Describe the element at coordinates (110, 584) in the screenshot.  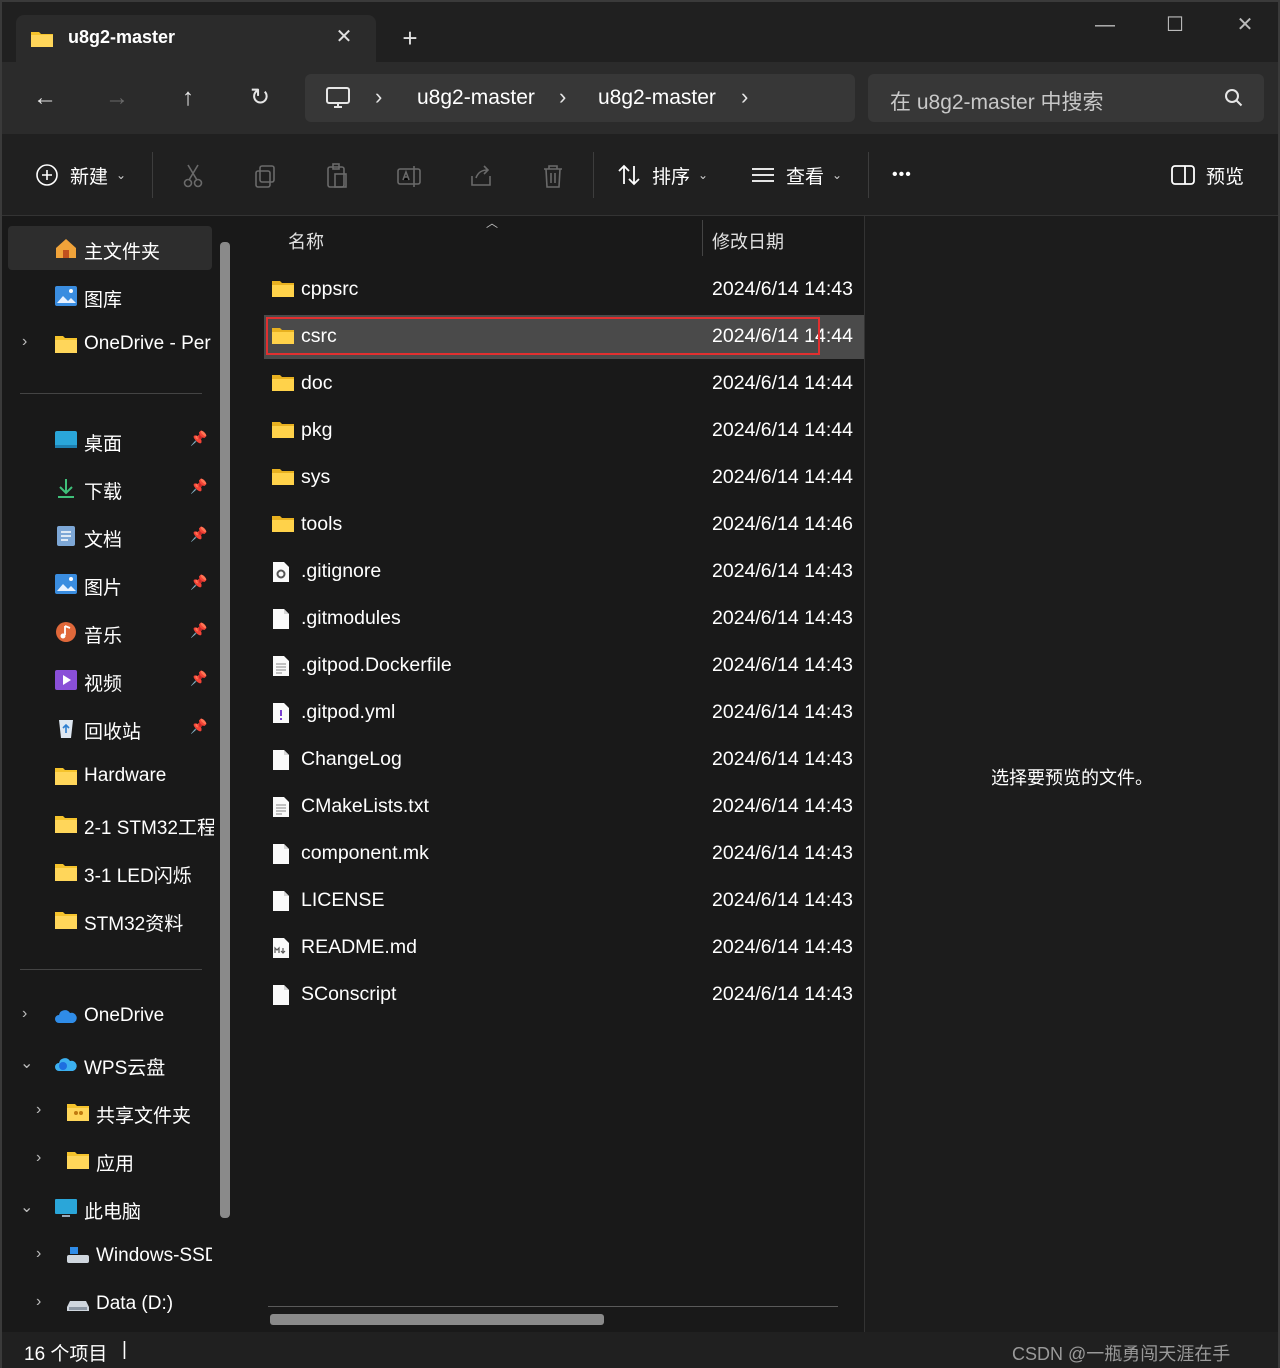
I see `sidebar-item-pictures: 图片 📌` at that location.